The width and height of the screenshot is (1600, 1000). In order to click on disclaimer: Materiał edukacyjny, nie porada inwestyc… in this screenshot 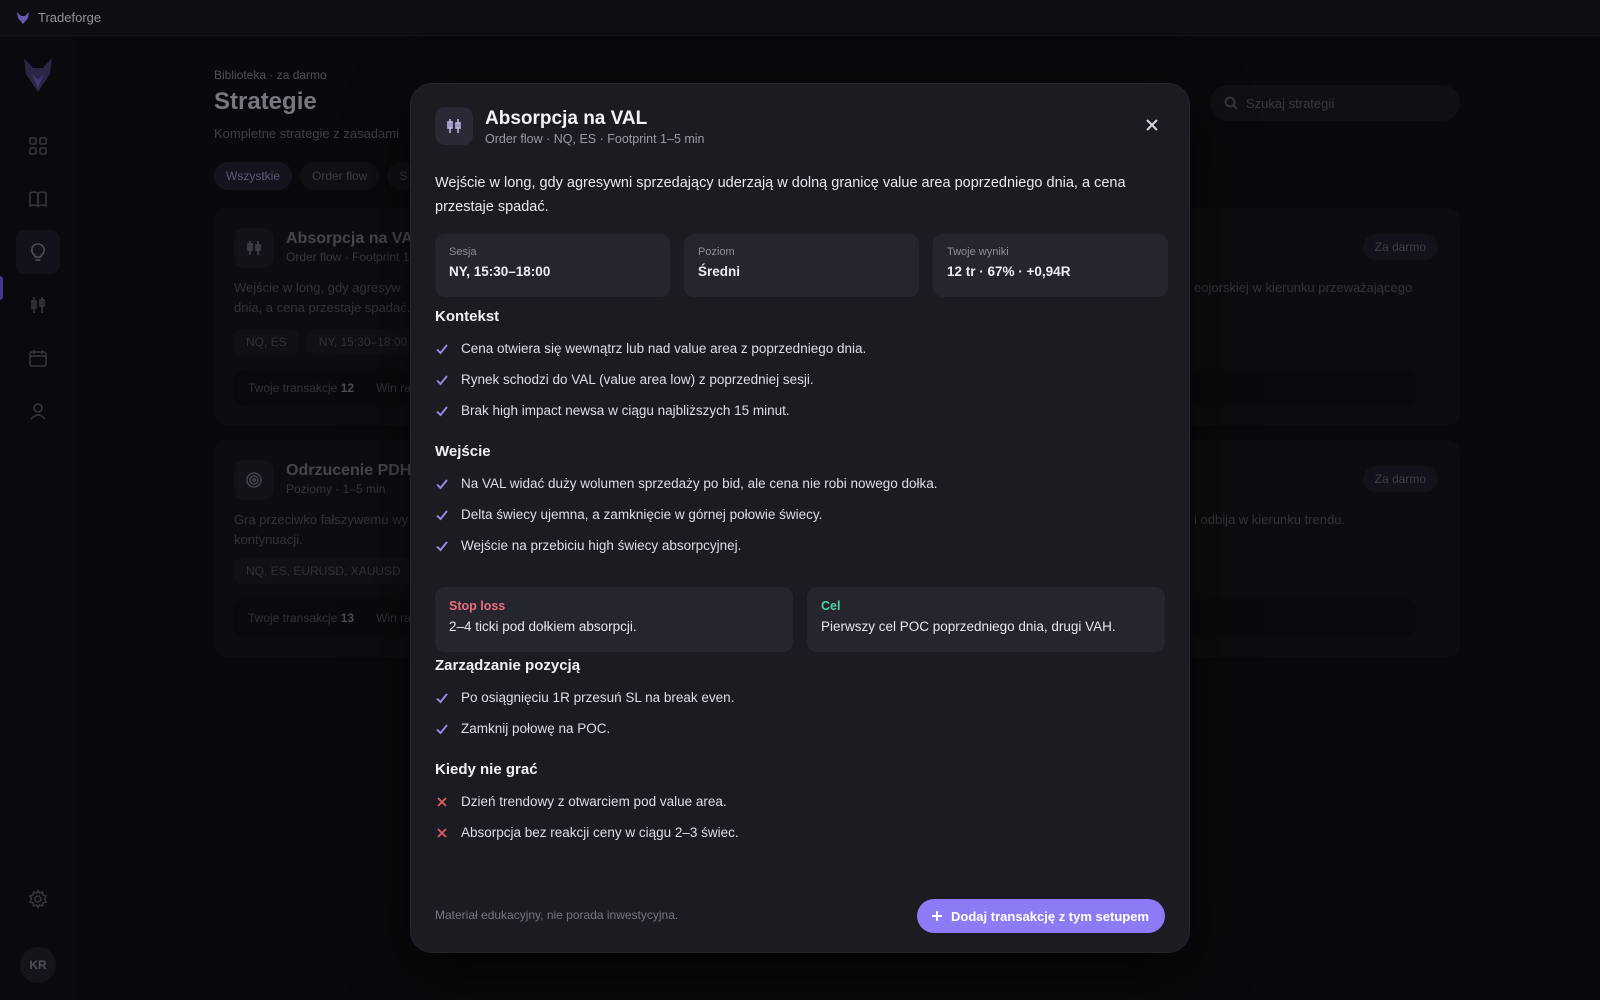, I will do `click(557, 915)`.